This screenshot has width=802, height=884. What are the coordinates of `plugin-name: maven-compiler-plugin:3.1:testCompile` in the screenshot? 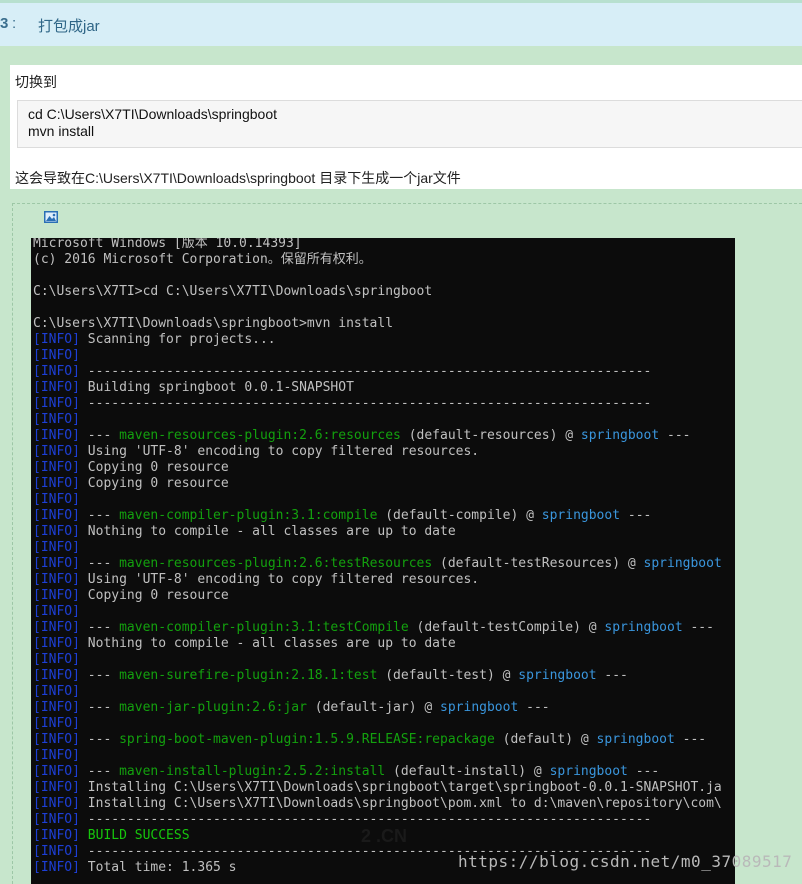 It's located at (264, 627).